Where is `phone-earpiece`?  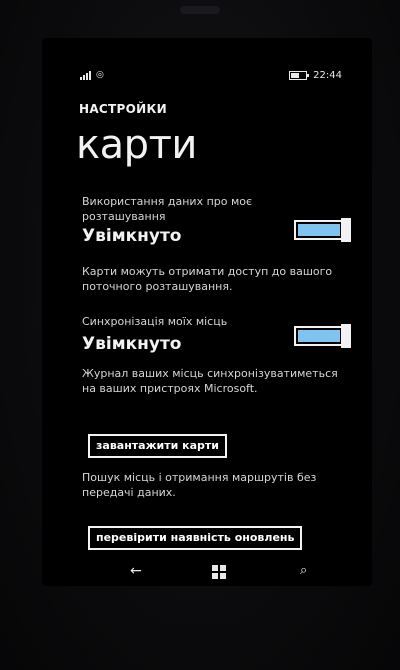
phone-earpiece is located at coordinates (200, 10).